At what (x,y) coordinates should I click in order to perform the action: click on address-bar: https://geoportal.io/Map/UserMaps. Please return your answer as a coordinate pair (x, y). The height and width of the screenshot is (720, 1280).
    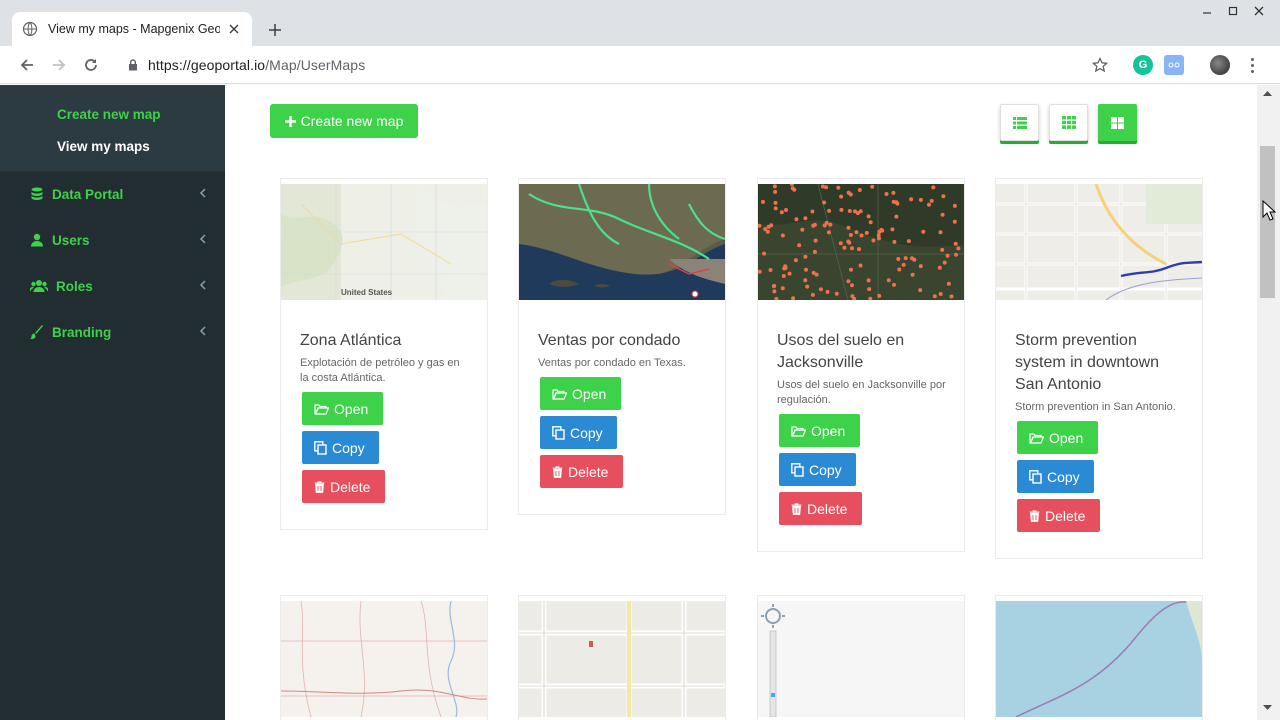
    Looking at the image, I should click on (616, 65).